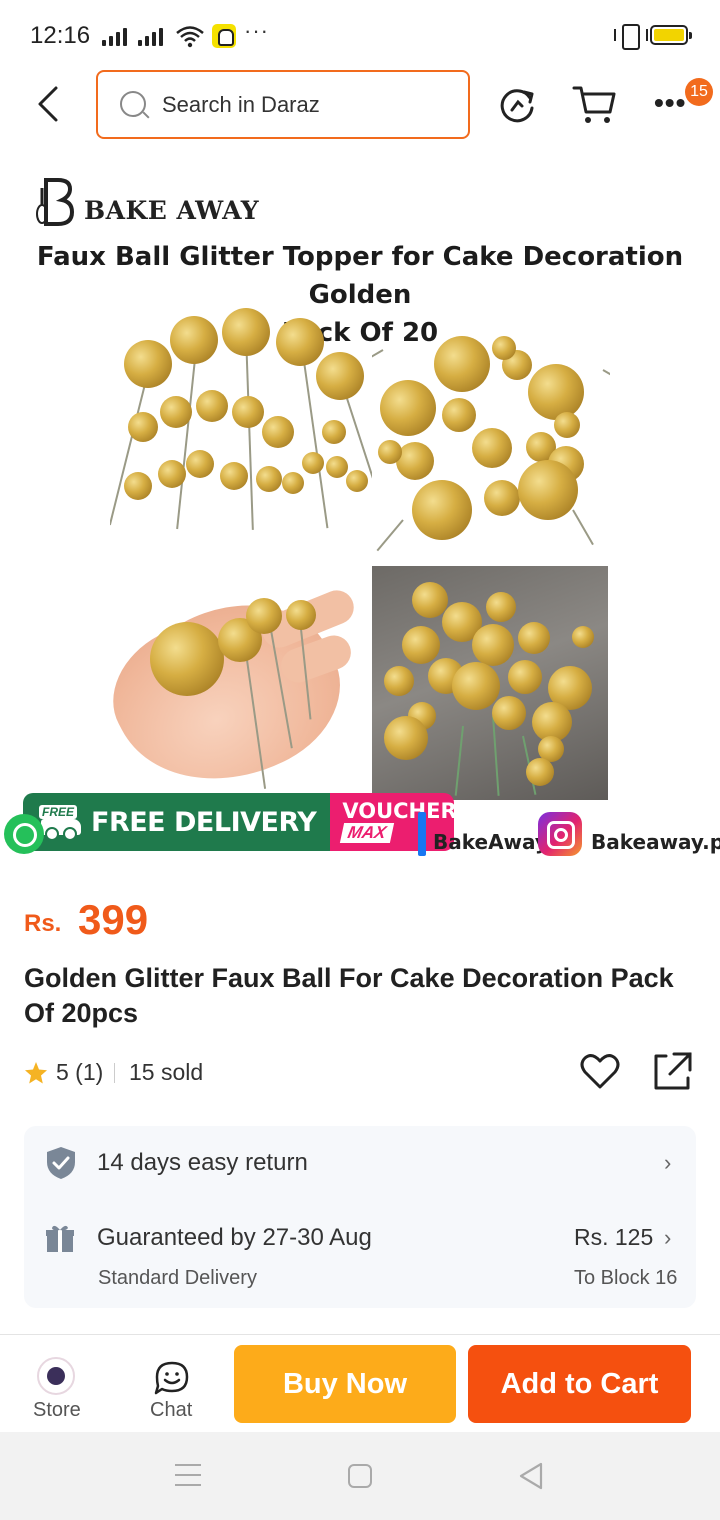 Image resolution: width=720 pixels, height=1520 pixels. I want to click on whatsapp-icon, so click(24, 834).